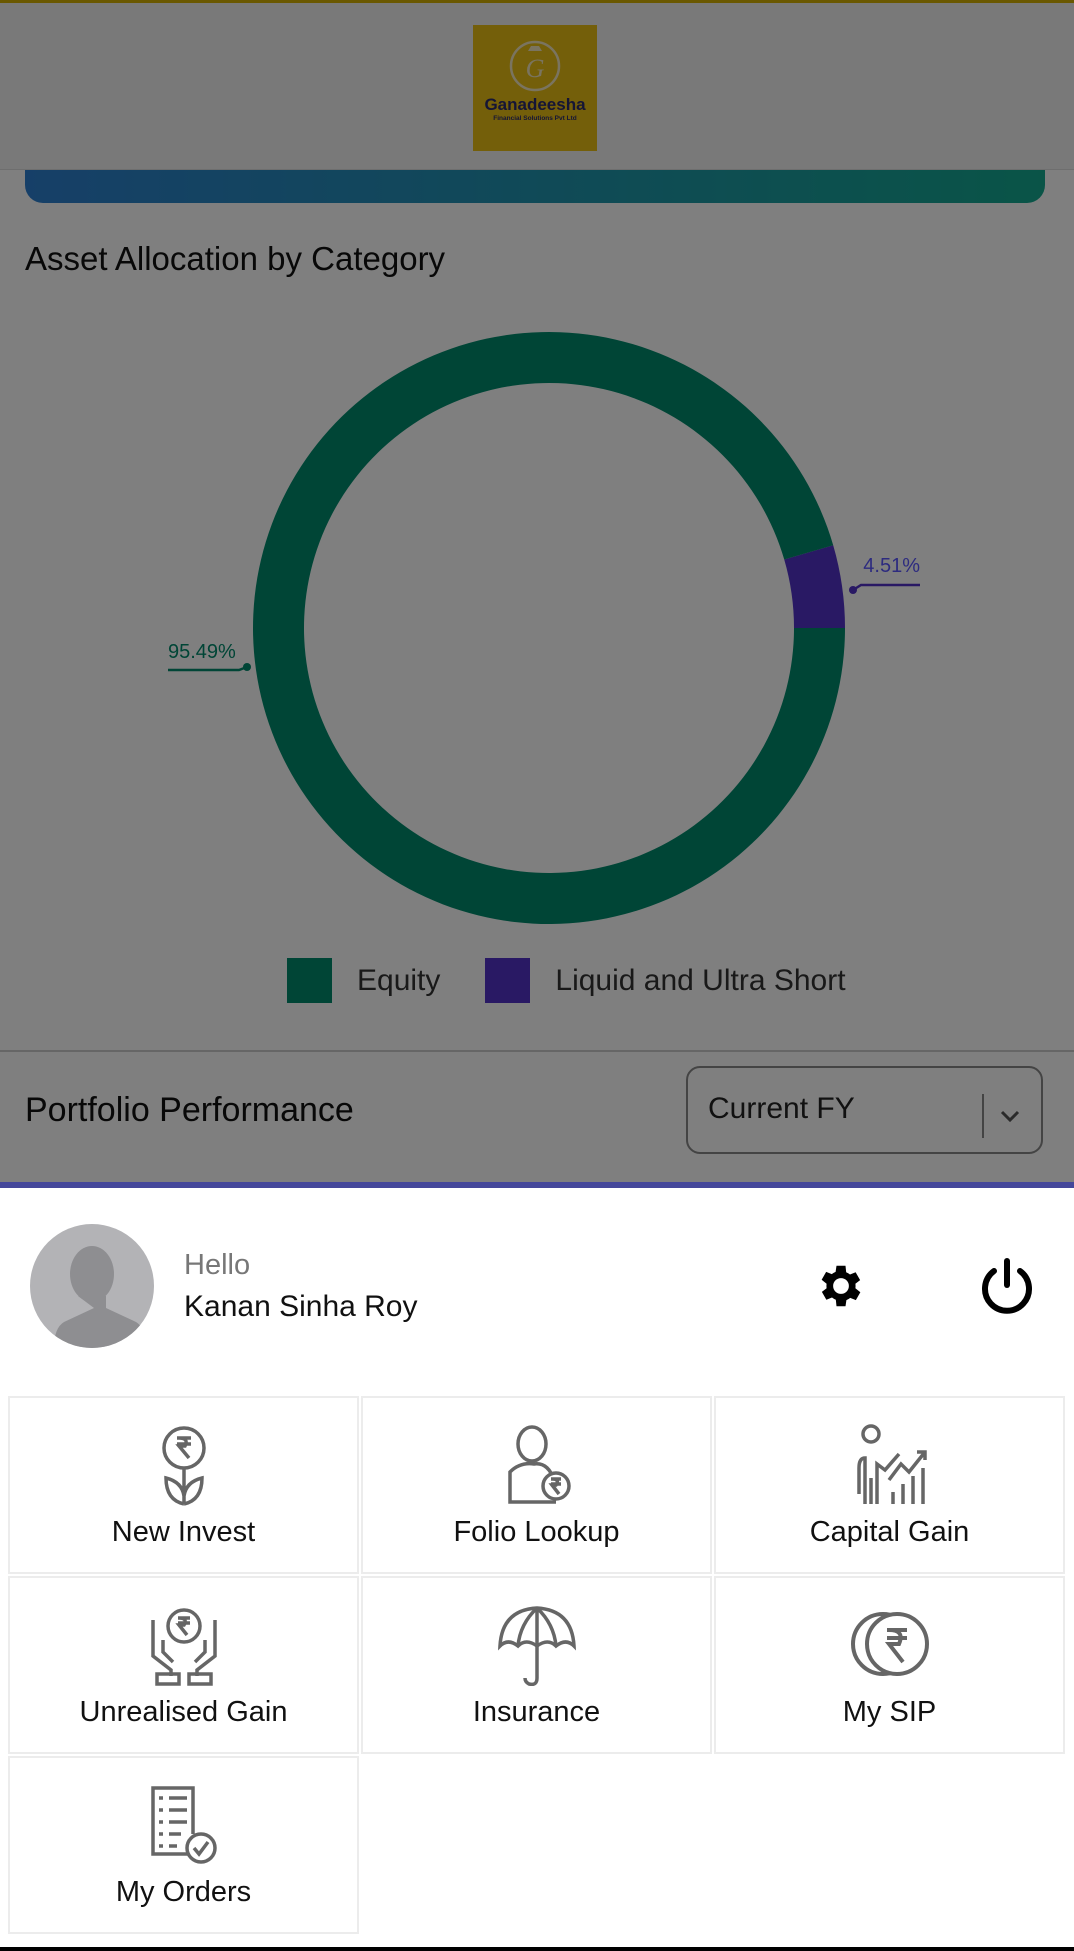  Describe the element at coordinates (889, 1644) in the screenshot. I see `rupee-coins-icon` at that location.